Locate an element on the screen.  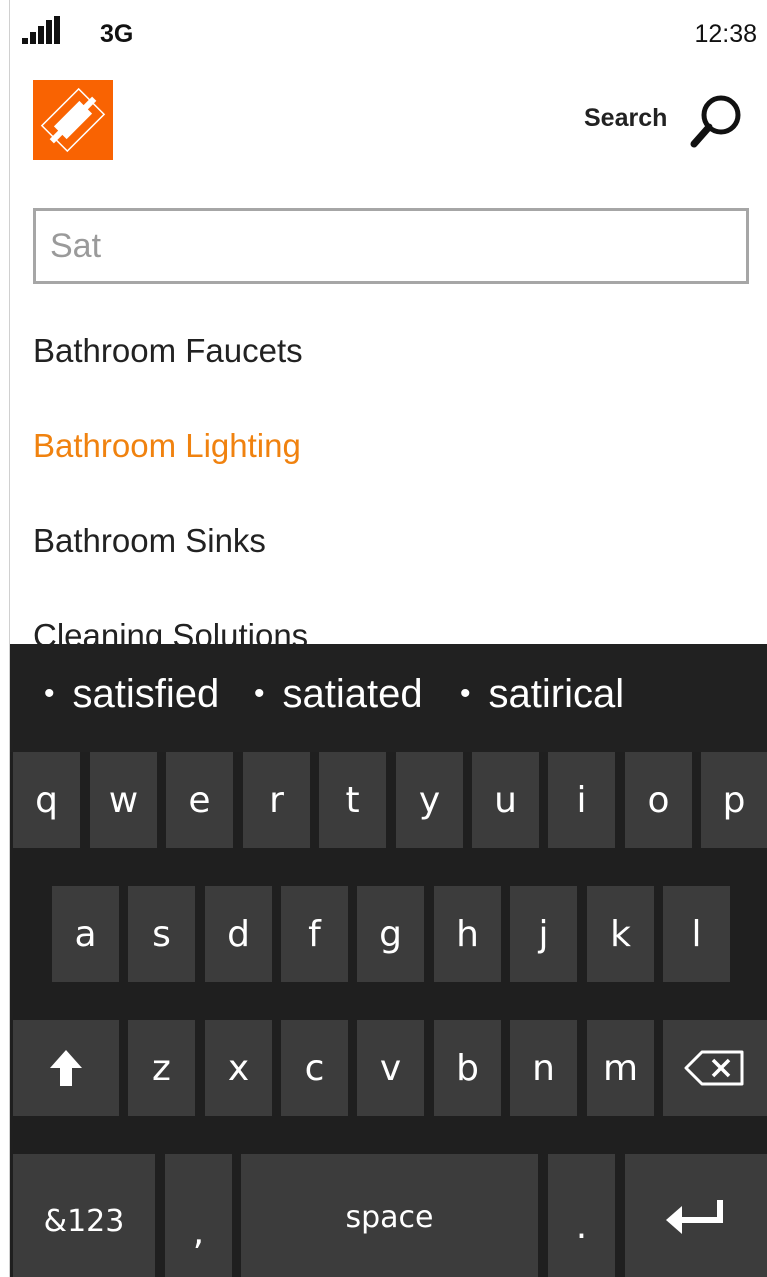
key-w: w is located at coordinates (123, 800).